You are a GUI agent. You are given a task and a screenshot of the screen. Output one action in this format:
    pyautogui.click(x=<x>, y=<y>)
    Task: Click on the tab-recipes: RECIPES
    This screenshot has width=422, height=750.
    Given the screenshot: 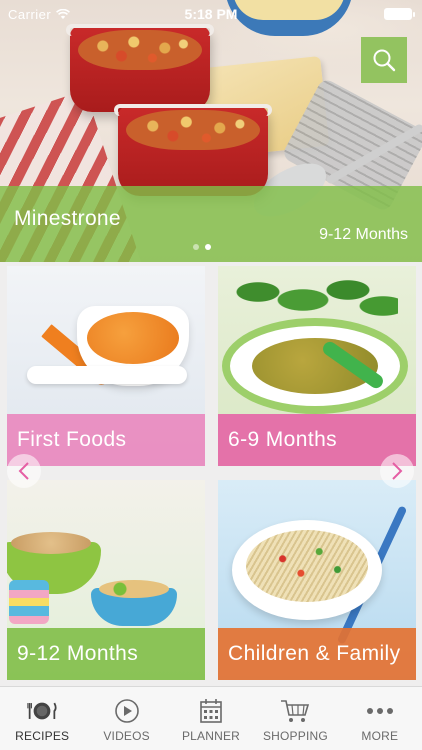 What is the action you would take?
    pyautogui.click(x=42, y=718)
    